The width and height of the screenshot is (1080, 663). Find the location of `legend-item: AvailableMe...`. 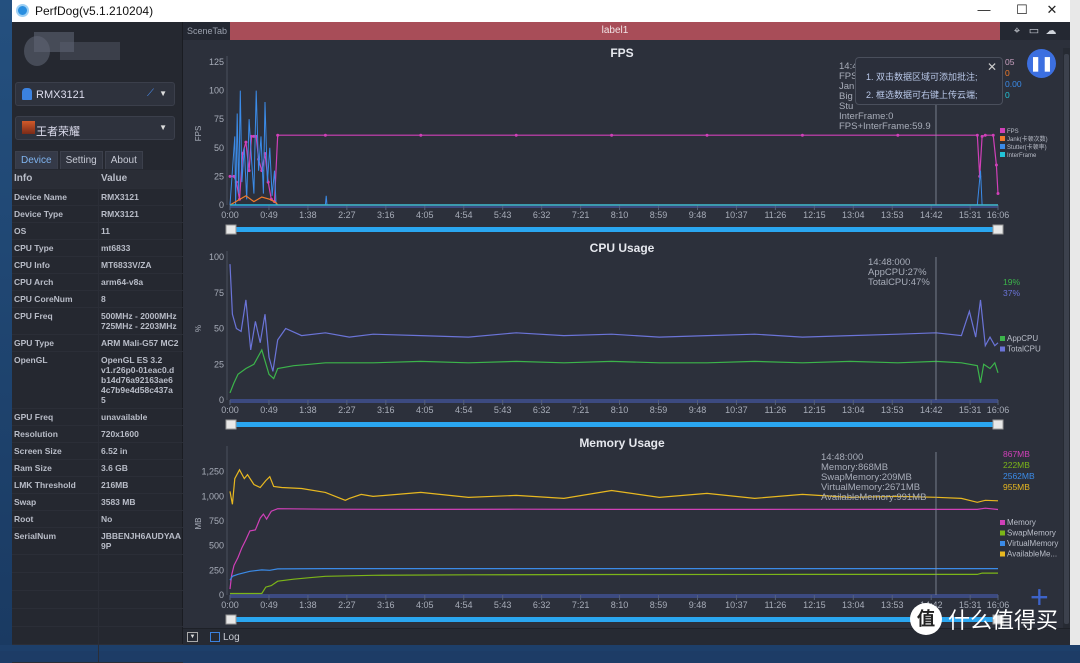

legend-item: AvailableMe... is located at coordinates (1032, 554).